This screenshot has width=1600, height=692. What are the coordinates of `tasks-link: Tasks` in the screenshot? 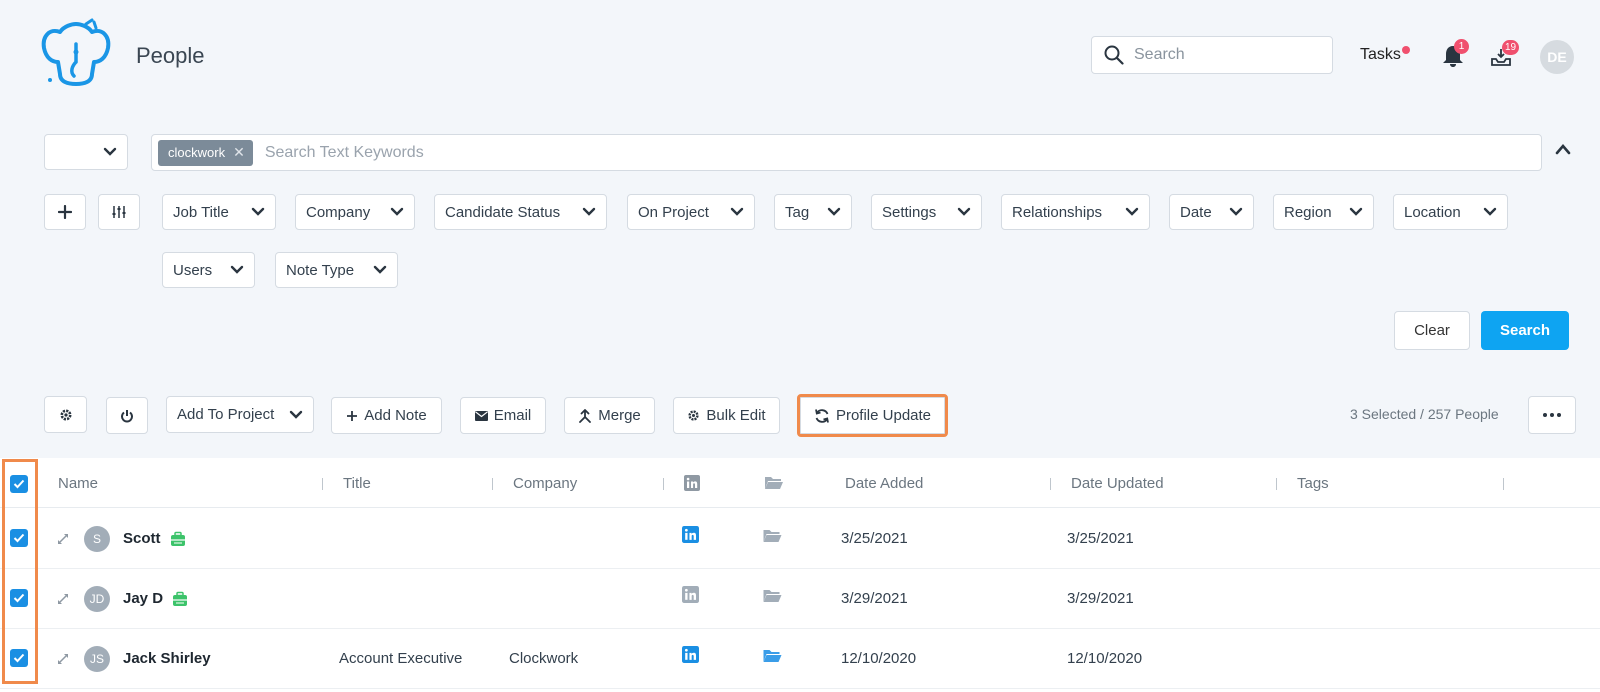 It's located at (1385, 55).